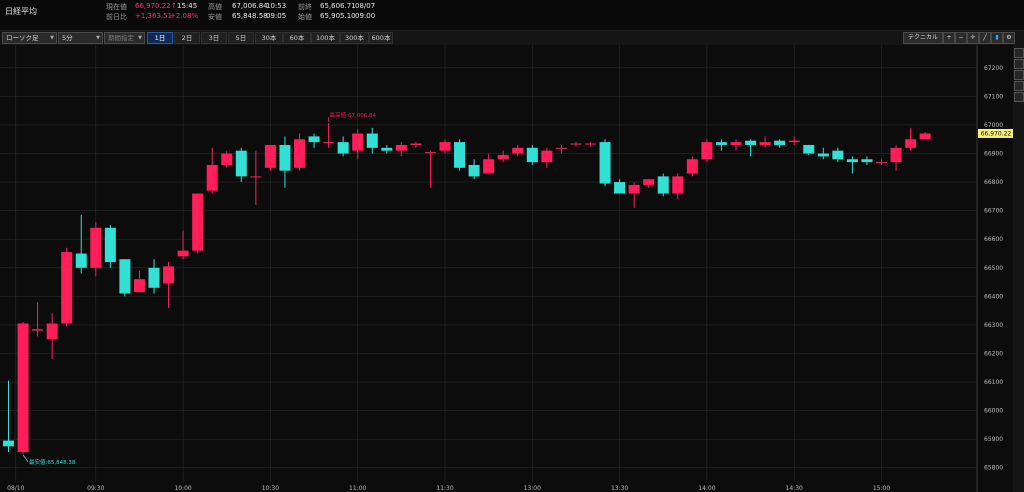 This screenshot has width=1024, height=492. What do you see at coordinates (174, 6) in the screenshot?
I see `up-arrow-icon: ↑` at bounding box center [174, 6].